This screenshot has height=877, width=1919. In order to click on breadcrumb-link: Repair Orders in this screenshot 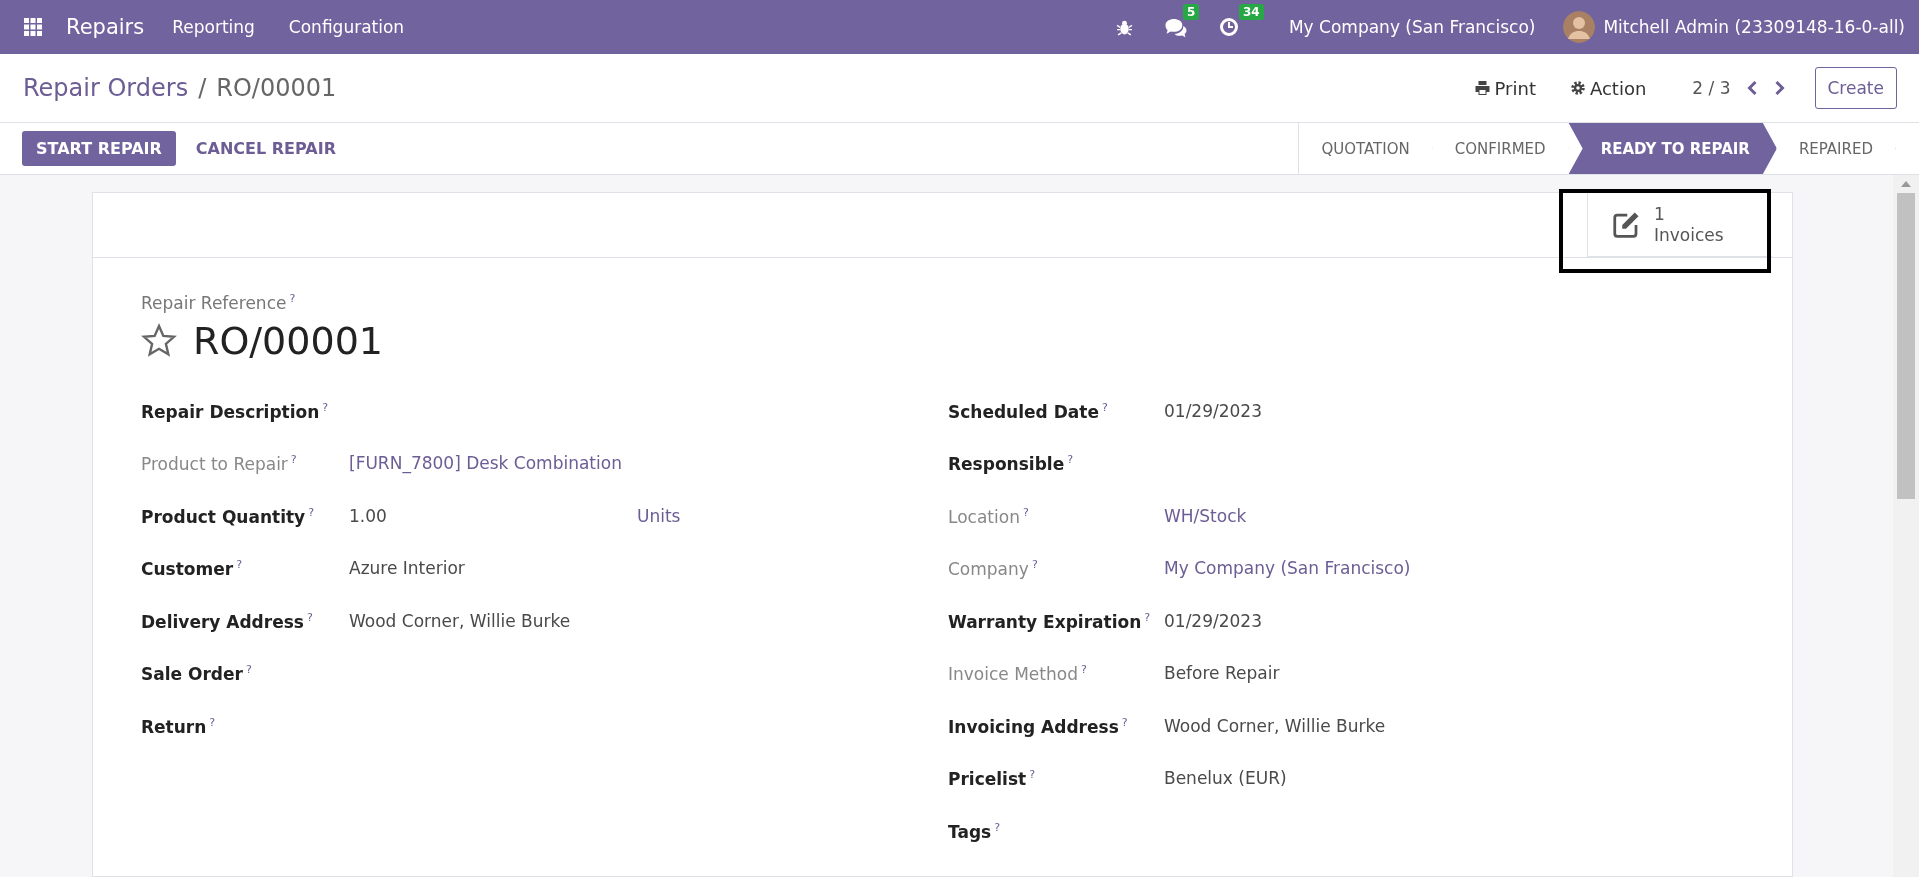, I will do `click(106, 88)`.